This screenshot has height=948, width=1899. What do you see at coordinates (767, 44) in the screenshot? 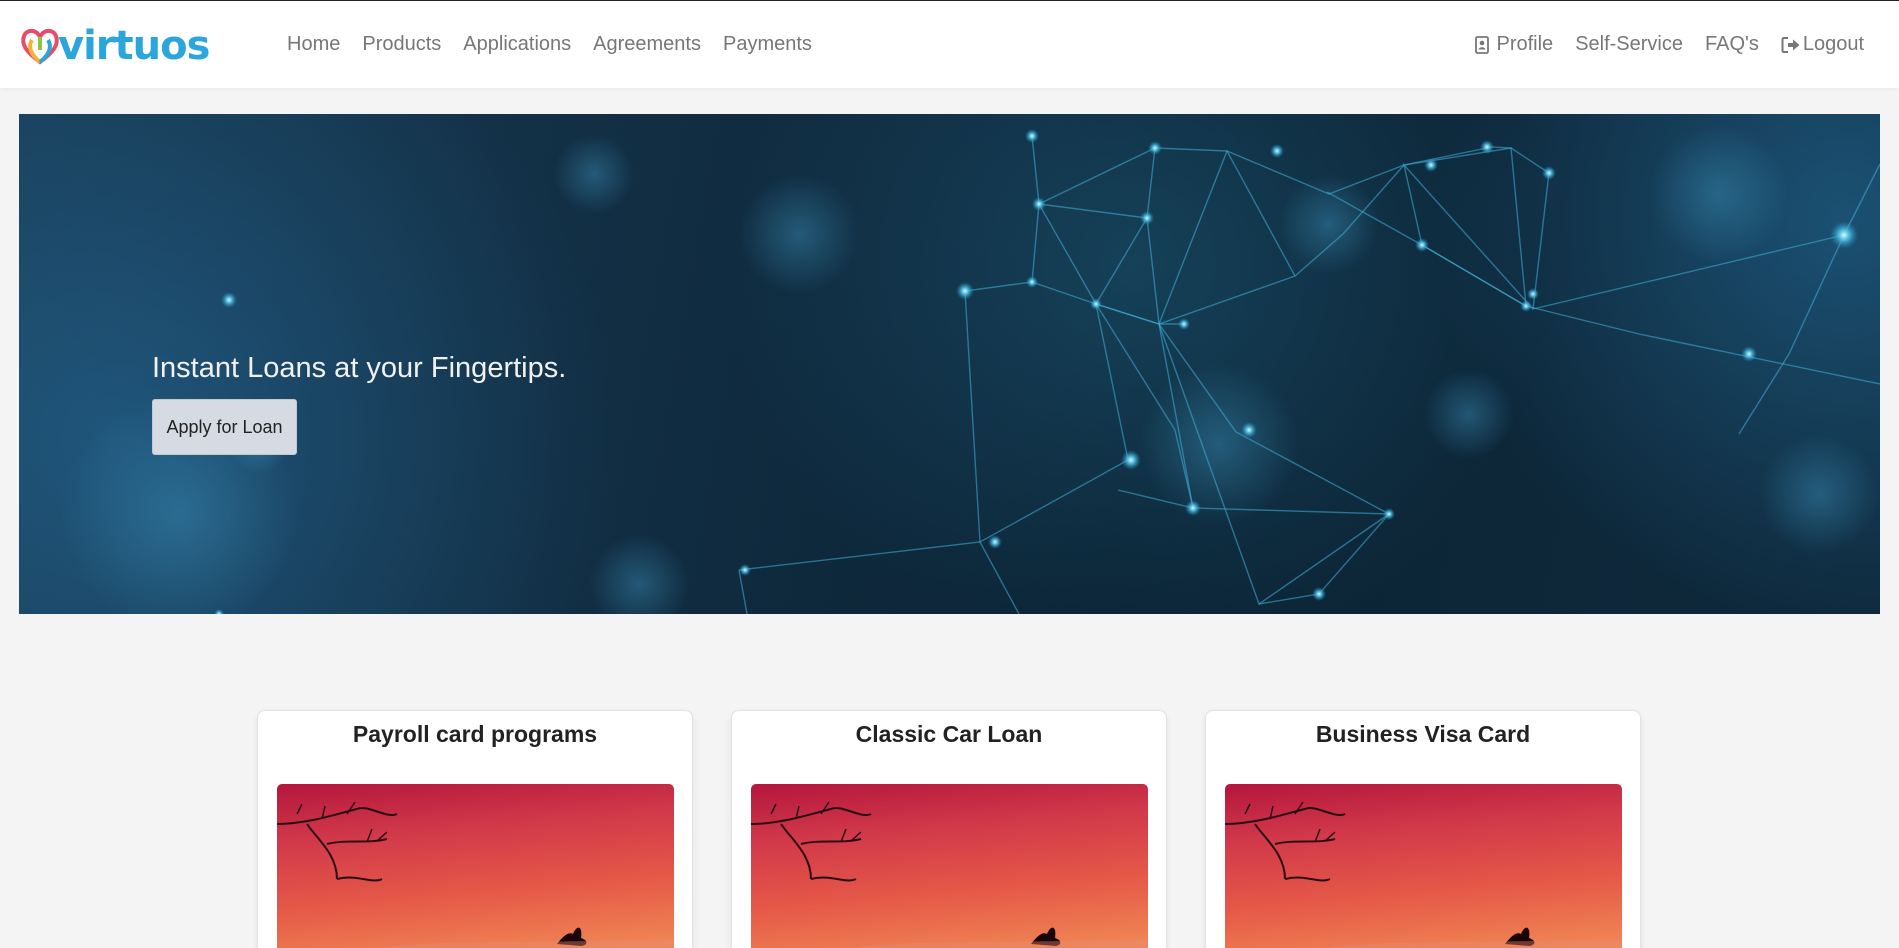
I see `nav-payments: Payments` at bounding box center [767, 44].